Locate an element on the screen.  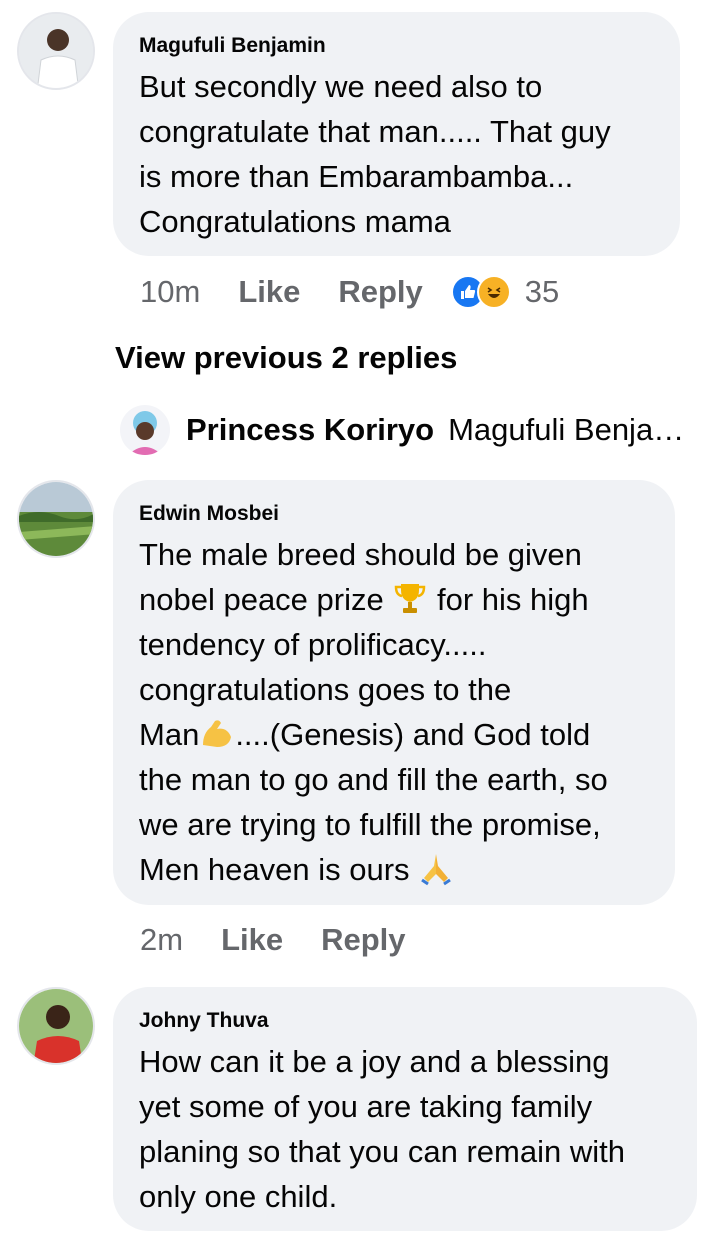
reply-author: Princess Koriryo is located at coordinates (310, 429).